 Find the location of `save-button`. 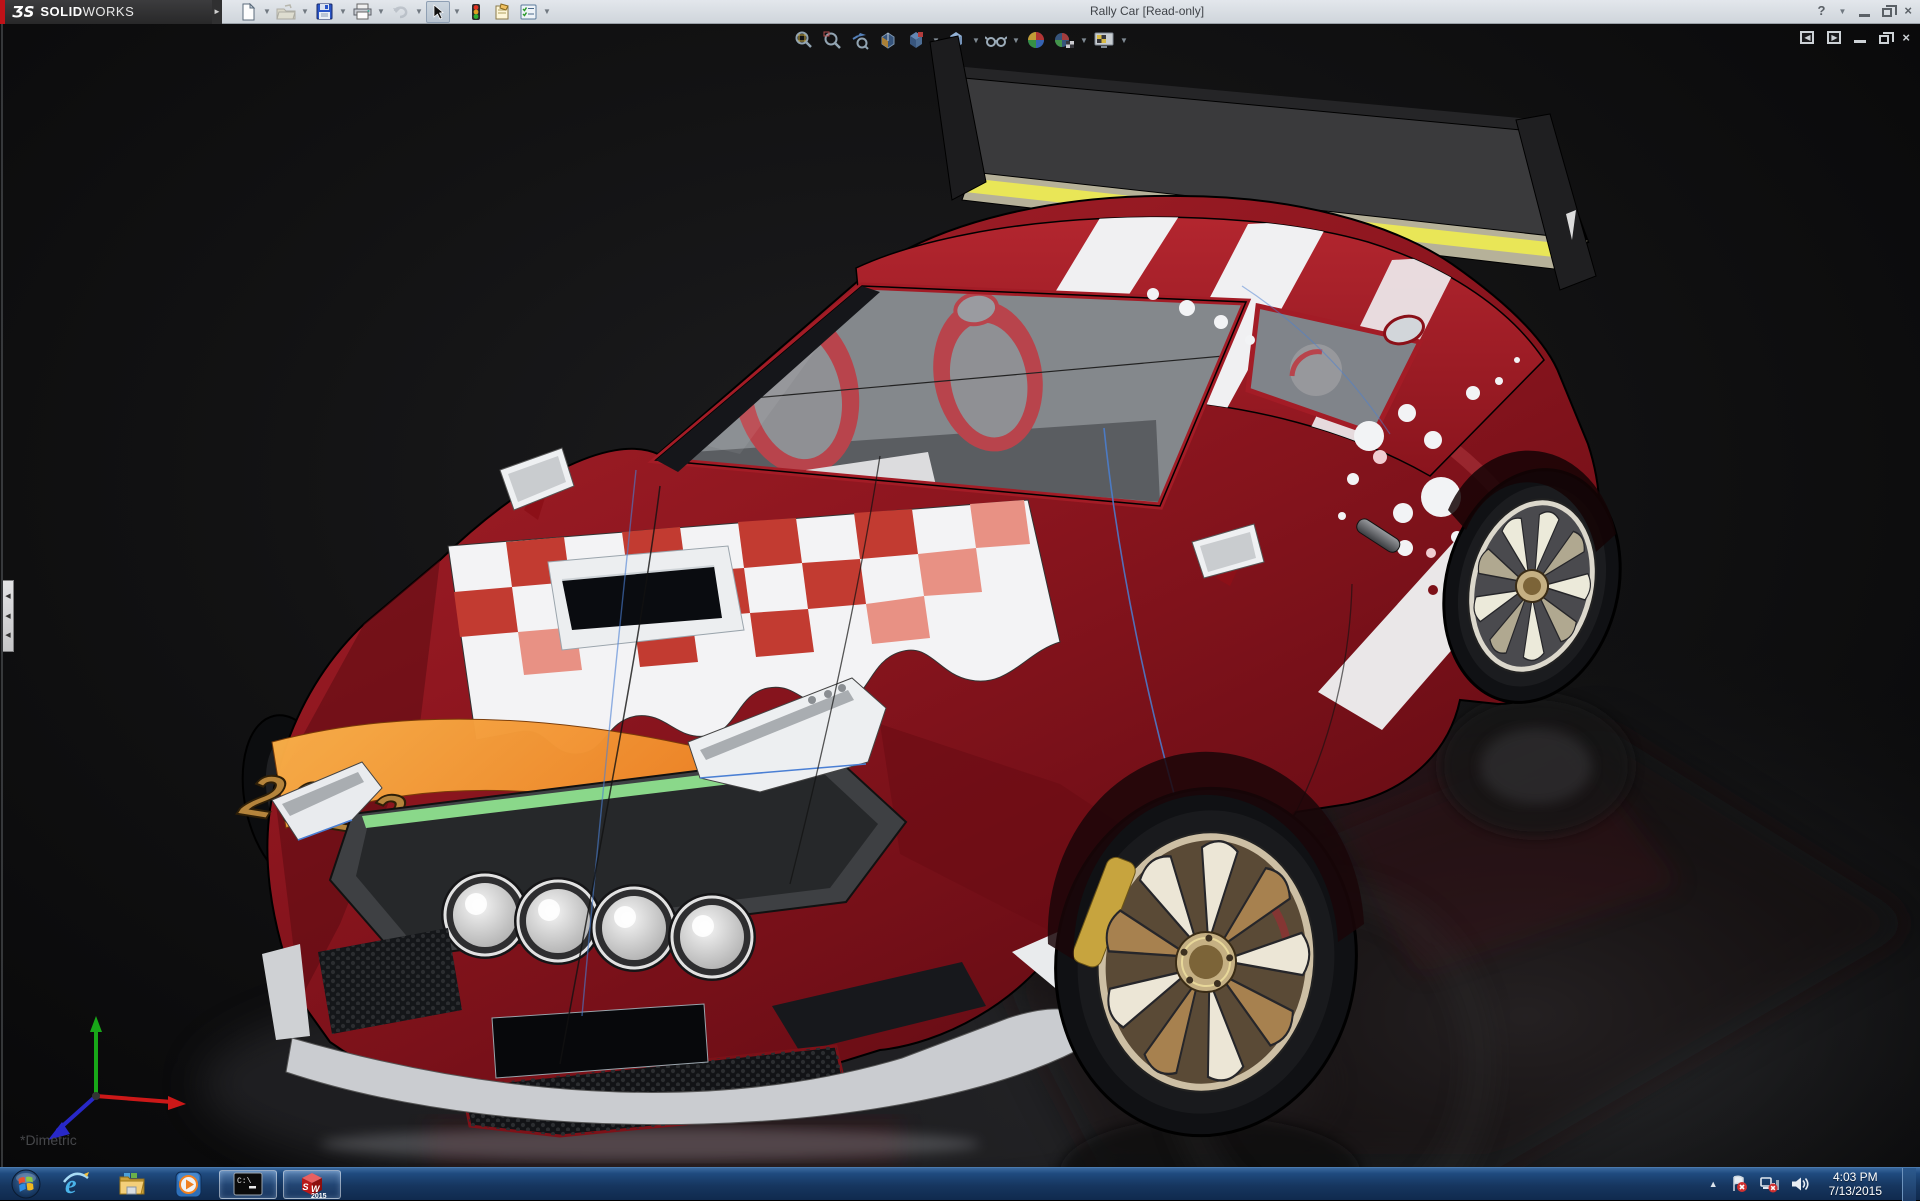

save-button is located at coordinates (324, 12).